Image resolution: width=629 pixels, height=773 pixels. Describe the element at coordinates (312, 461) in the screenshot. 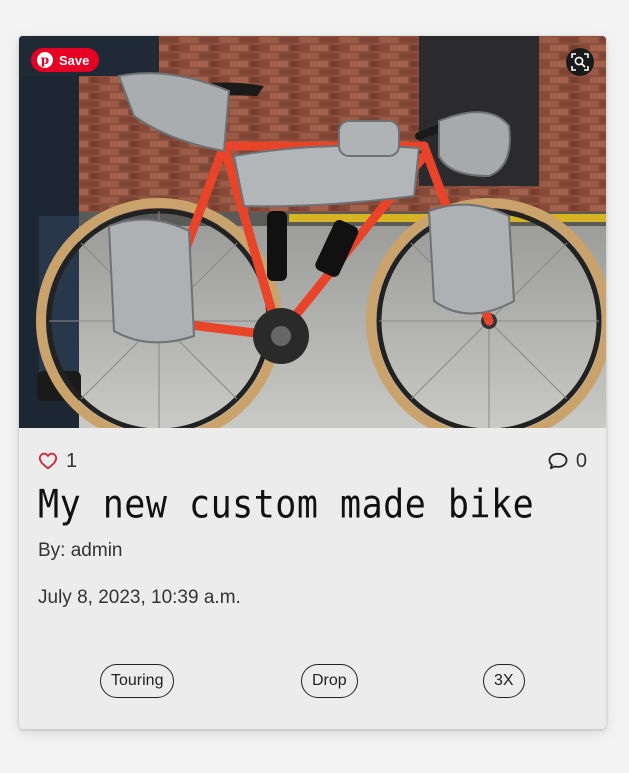

I see `post-meta-row: 1 0` at that location.